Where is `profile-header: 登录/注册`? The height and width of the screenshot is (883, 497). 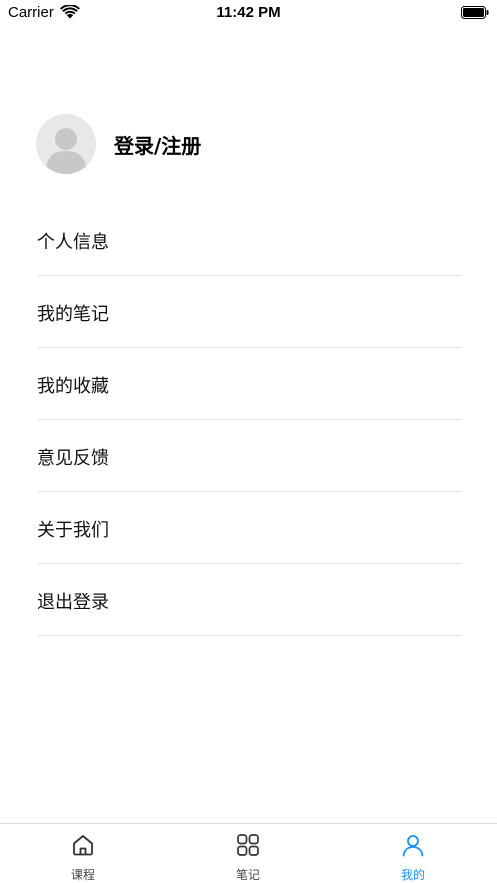
profile-header: 登录/注册 is located at coordinates (248, 144).